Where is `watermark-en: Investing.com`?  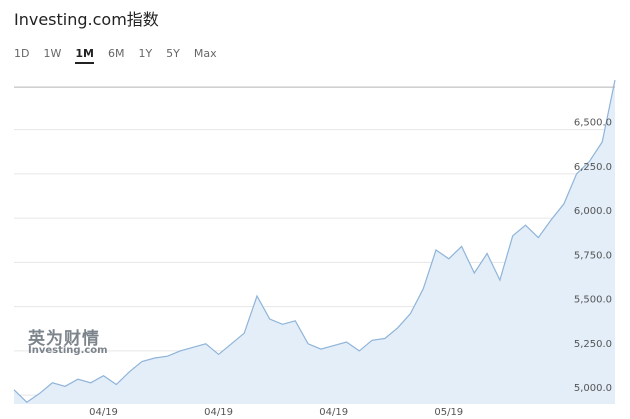 watermark-en: Investing.com is located at coordinates (68, 350).